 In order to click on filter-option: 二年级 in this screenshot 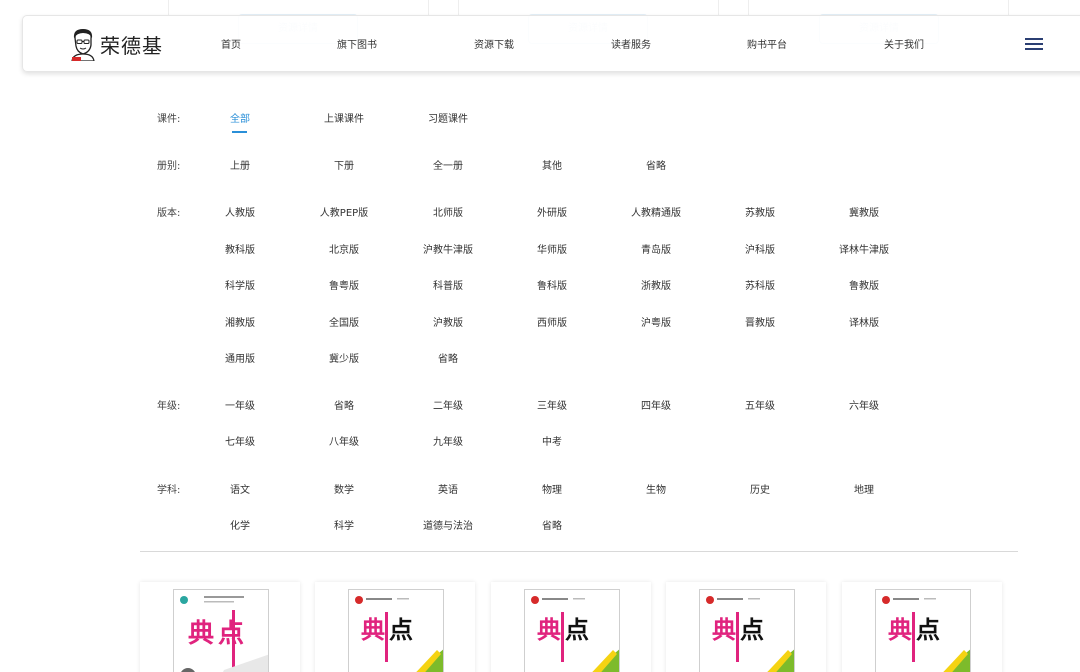, I will do `click(448, 404)`.